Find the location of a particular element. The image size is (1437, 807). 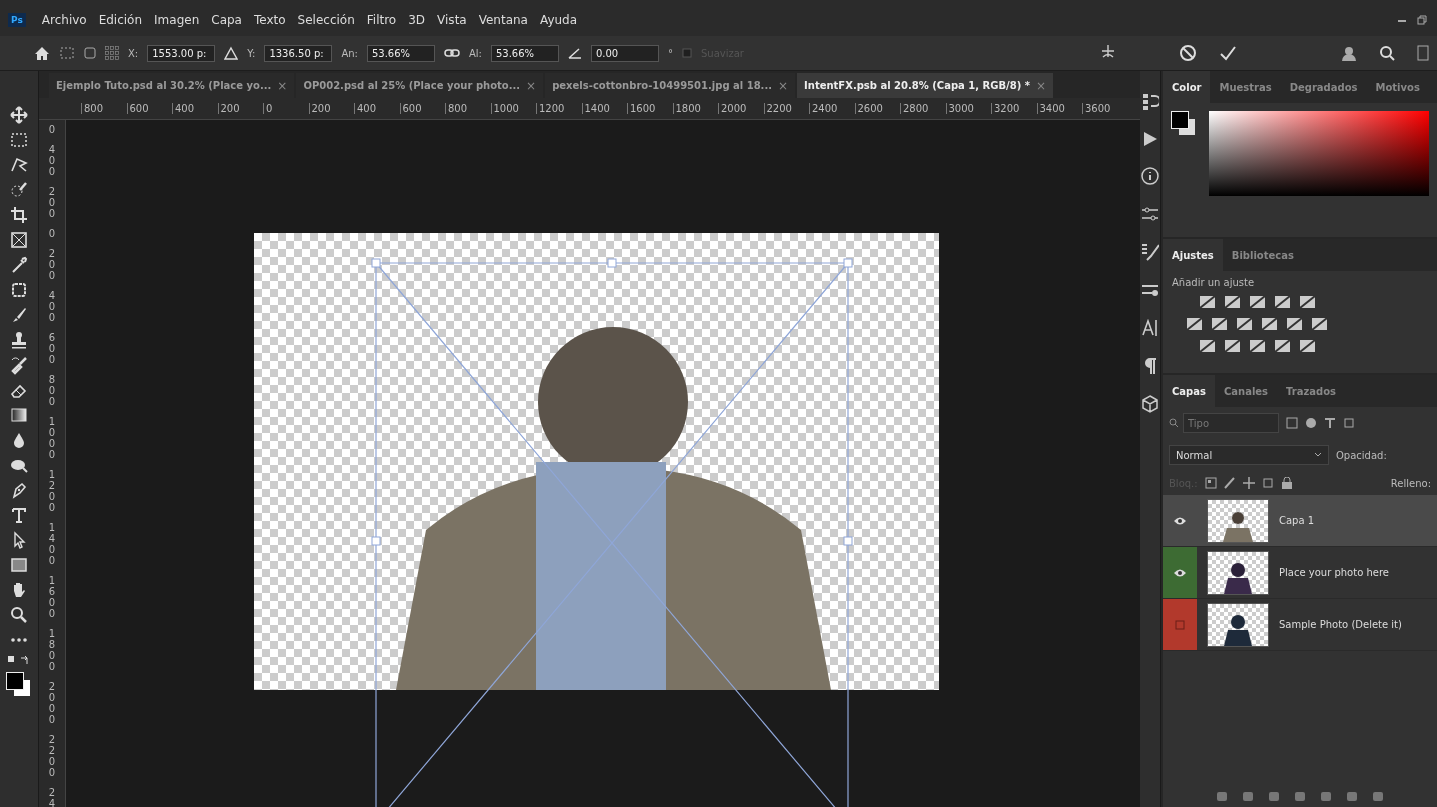

panel-tab: Capas is located at coordinates (1189, 391).